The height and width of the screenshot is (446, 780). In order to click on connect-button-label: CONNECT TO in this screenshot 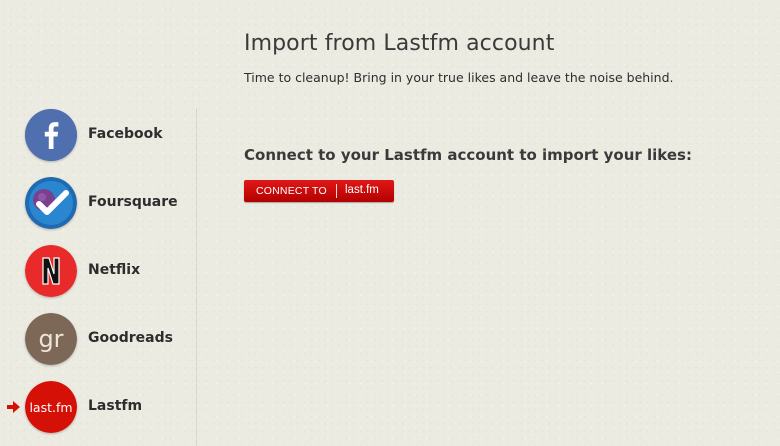, I will do `click(291, 191)`.